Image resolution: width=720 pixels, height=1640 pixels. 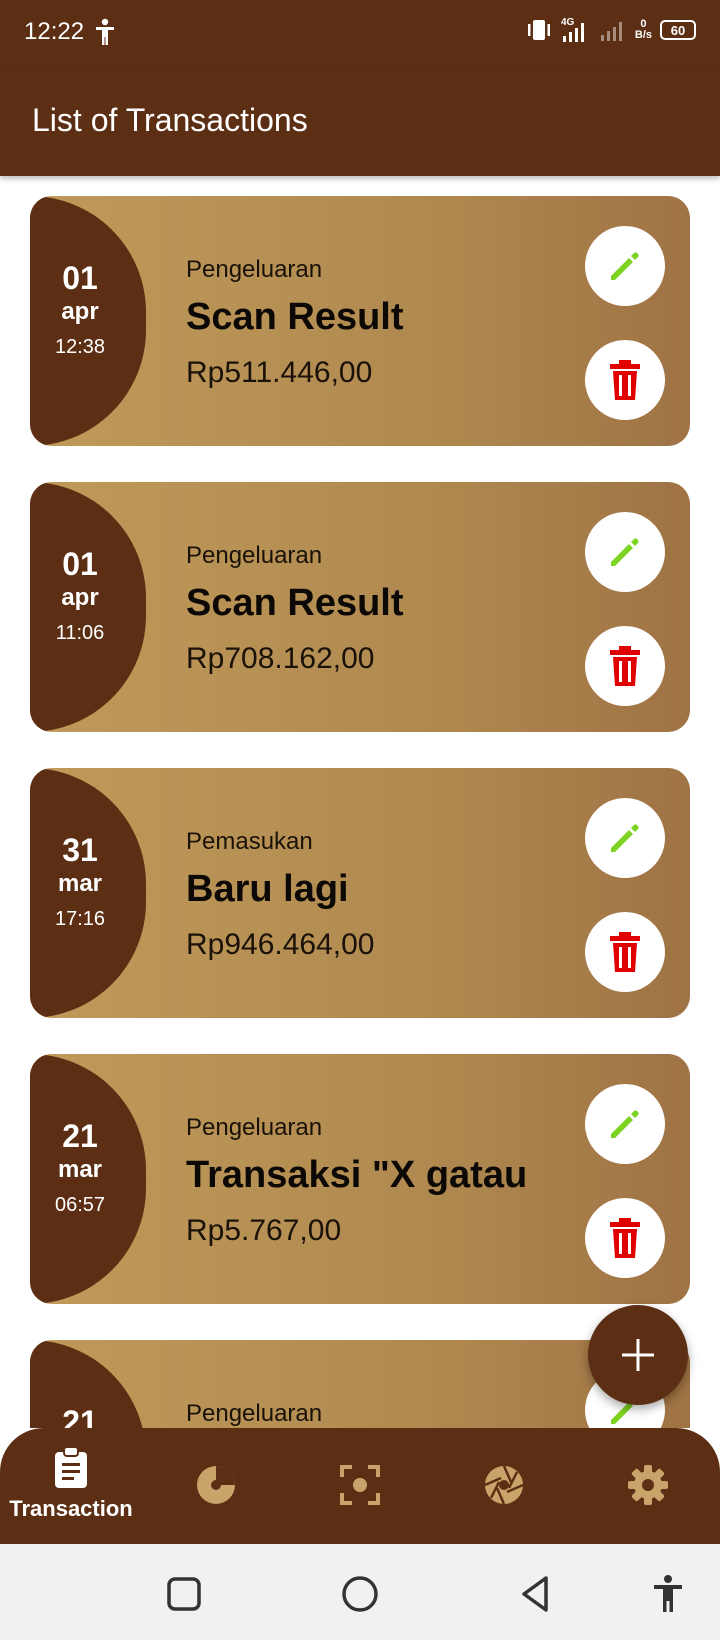 I want to click on date-block: 21 mar 06:57, so click(x=88, y=1179).